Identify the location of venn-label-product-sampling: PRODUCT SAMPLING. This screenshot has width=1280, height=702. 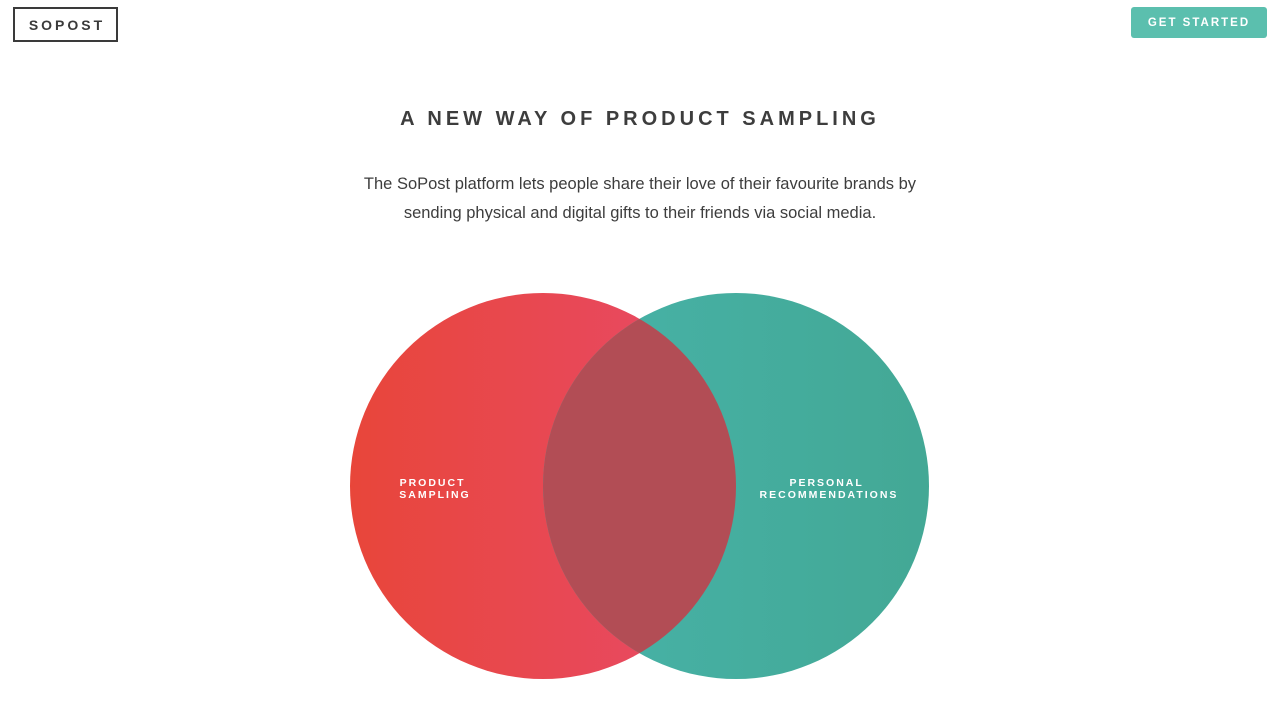
(434, 489).